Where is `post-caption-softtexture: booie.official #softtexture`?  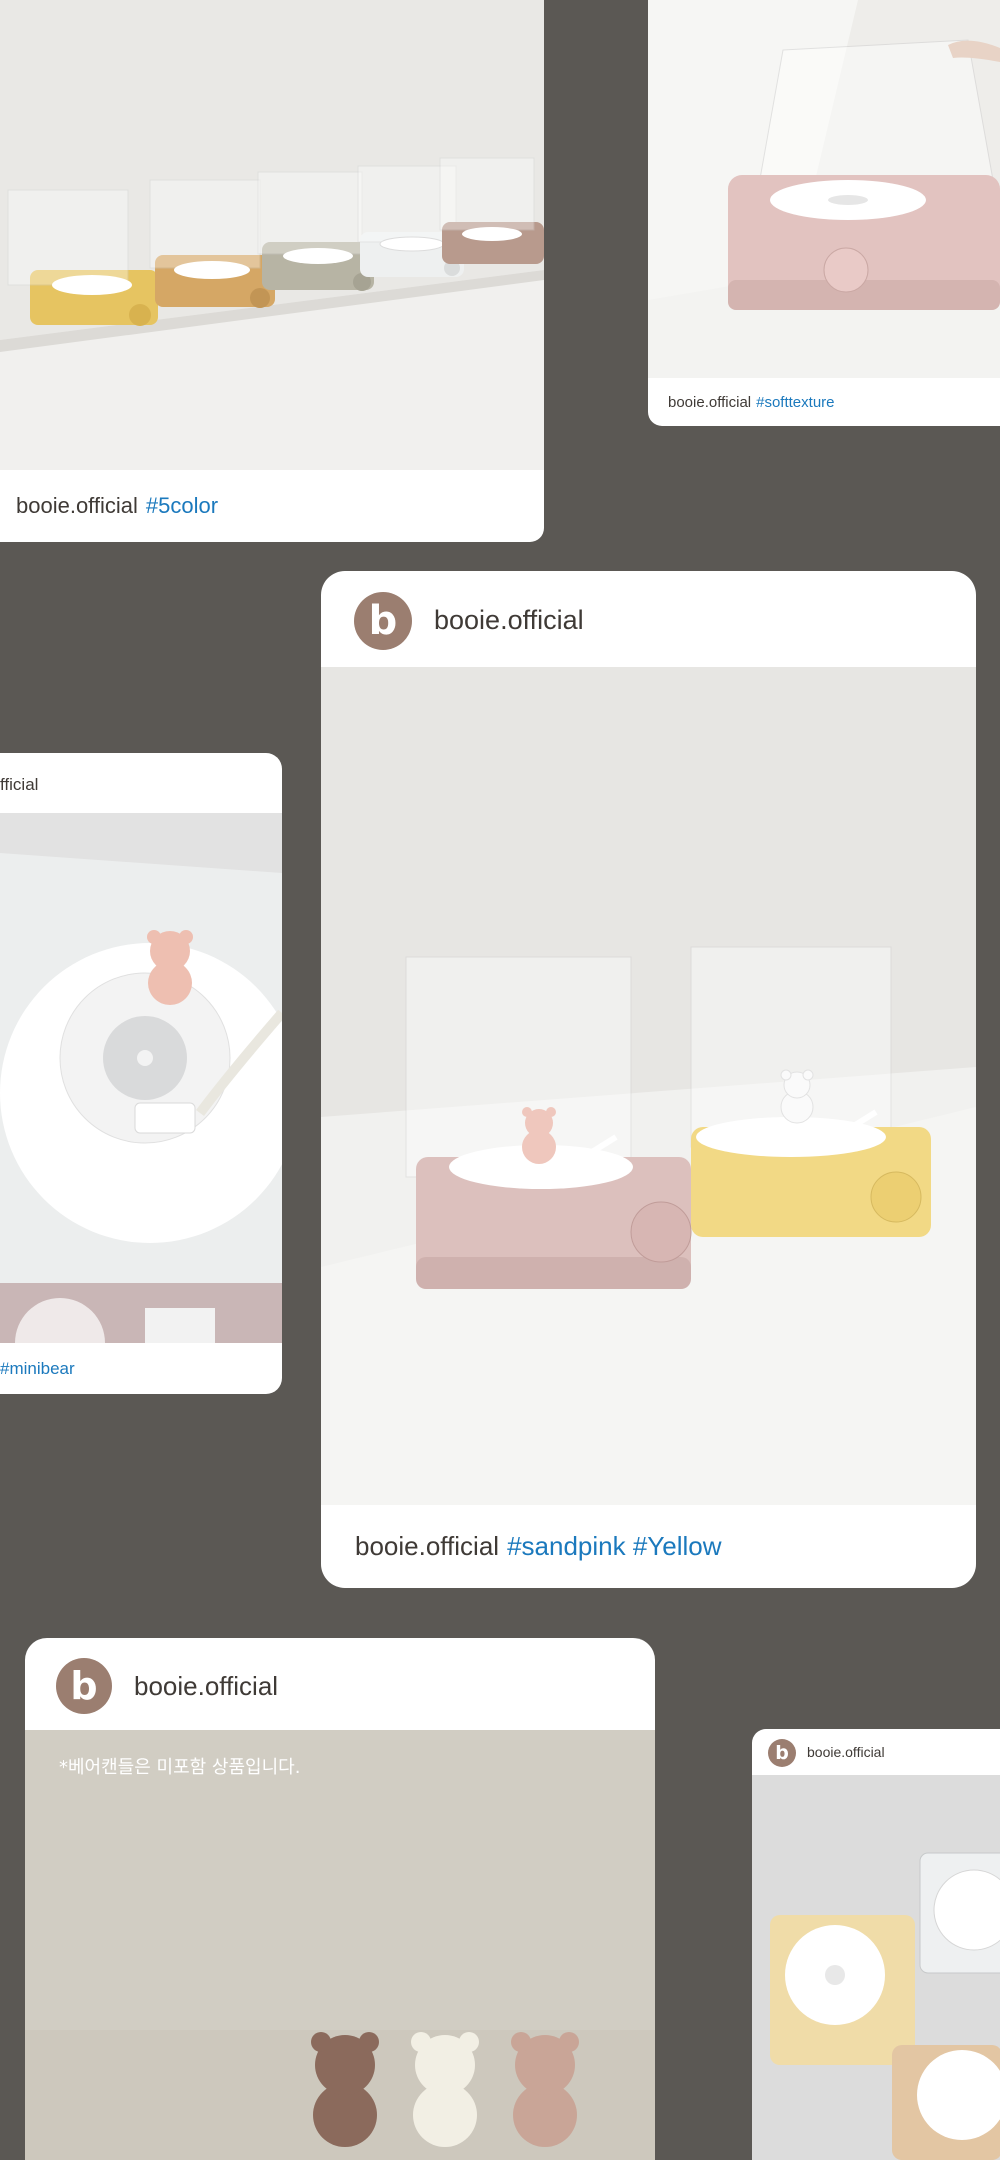 post-caption-softtexture: booie.official #softtexture is located at coordinates (824, 402).